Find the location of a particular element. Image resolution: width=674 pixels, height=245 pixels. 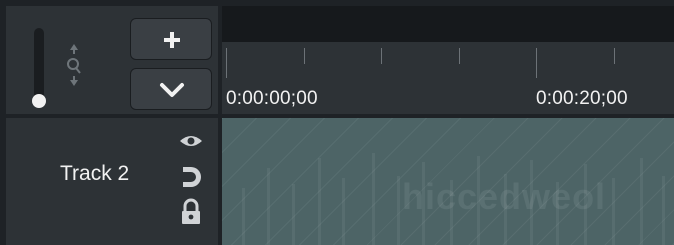

eye-icon is located at coordinates (191, 141).